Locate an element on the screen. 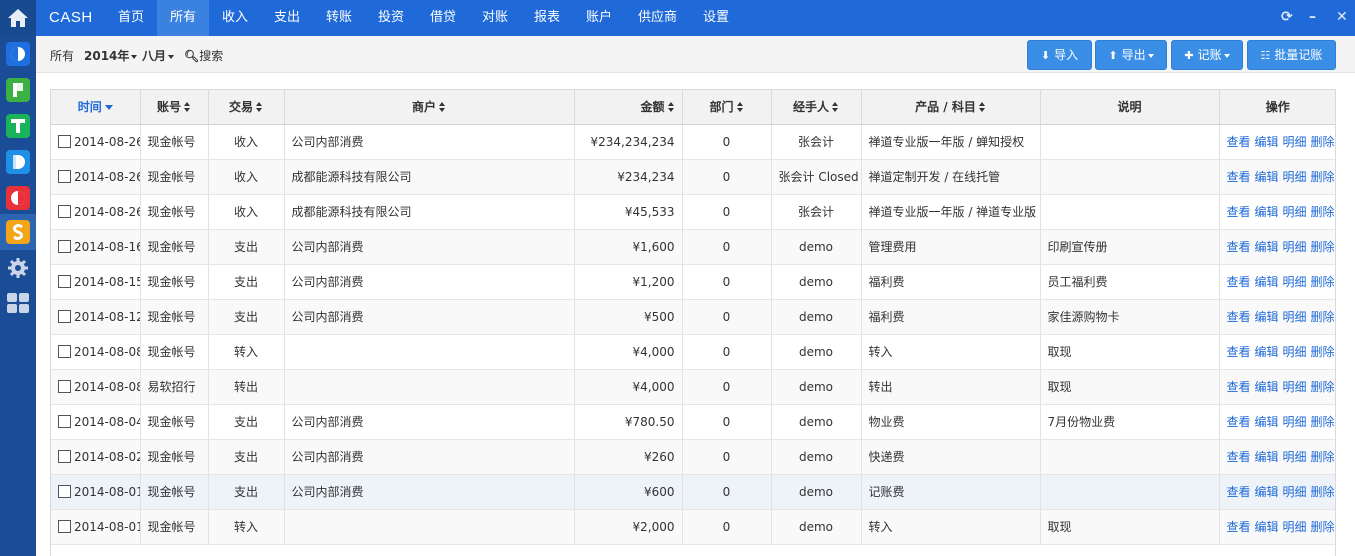 This screenshot has width=1355, height=556. col-header-merchant: 商户 is located at coordinates (429, 107).